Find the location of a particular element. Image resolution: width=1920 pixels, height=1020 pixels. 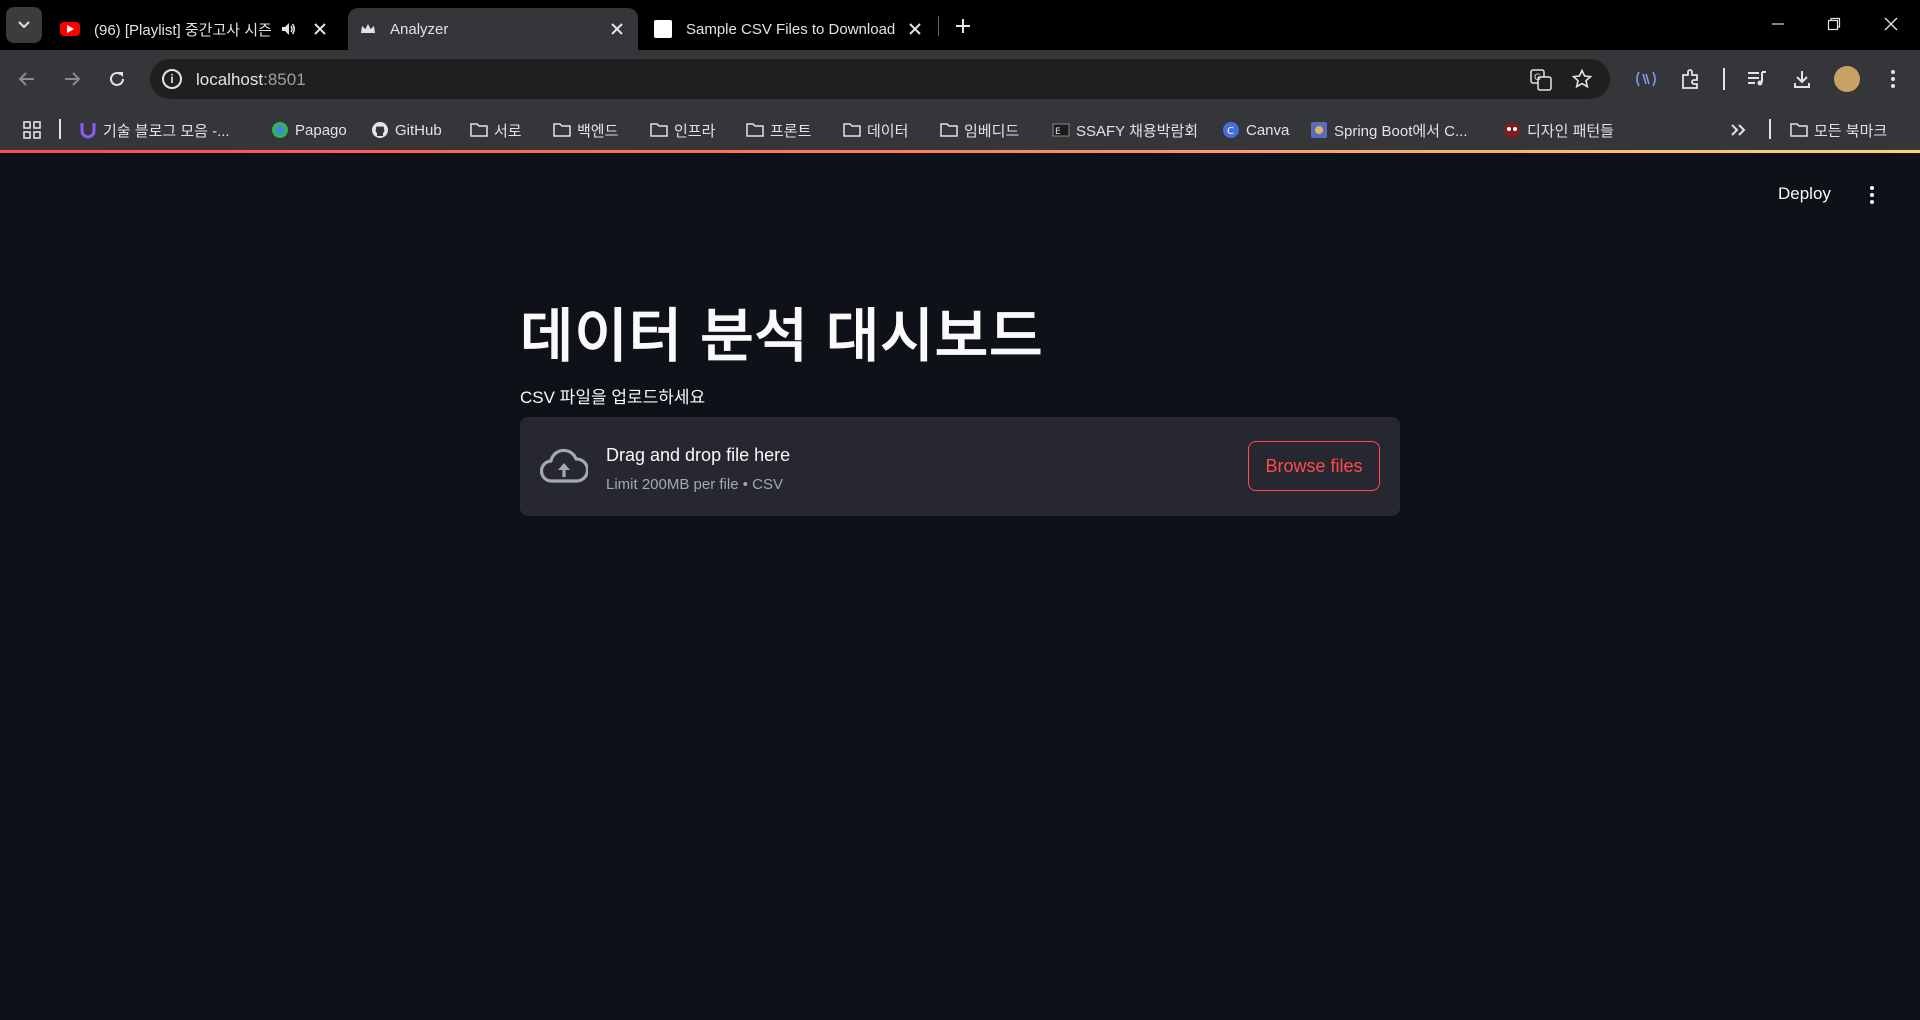

arrow-left-icon is located at coordinates (26, 79).